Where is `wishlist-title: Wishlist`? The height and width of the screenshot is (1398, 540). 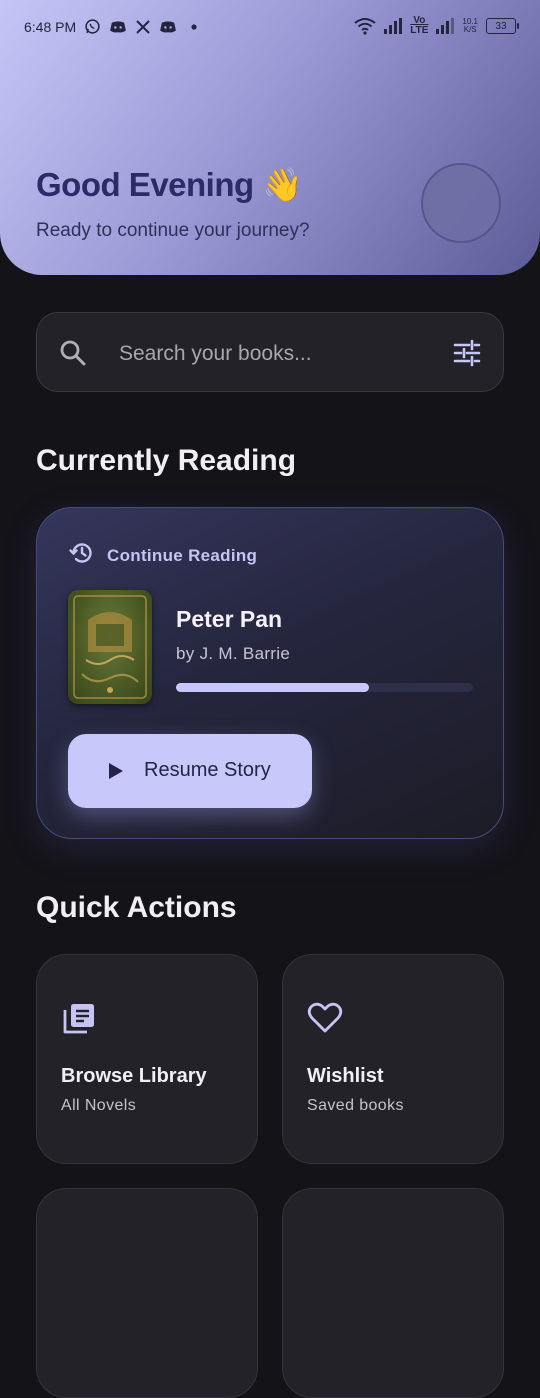 wishlist-title: Wishlist is located at coordinates (345, 1076).